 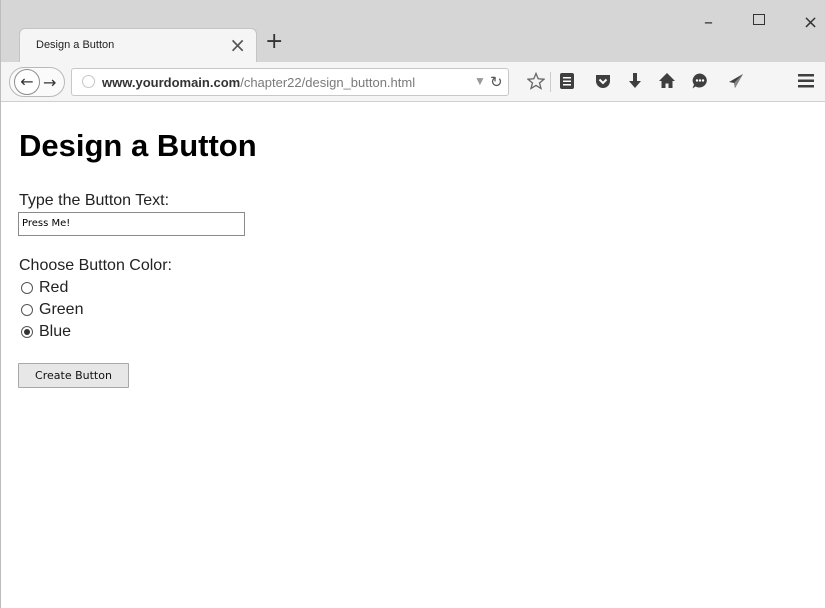 I want to click on pocket-icon, so click(x=603, y=81).